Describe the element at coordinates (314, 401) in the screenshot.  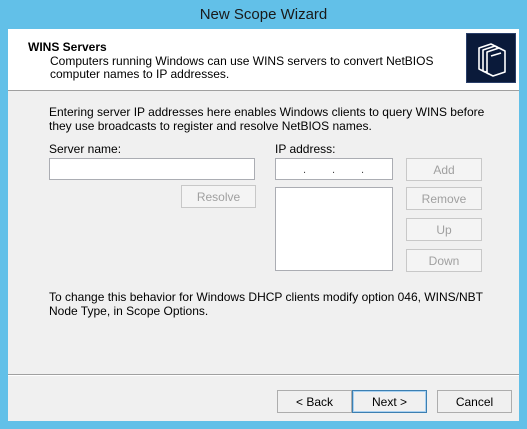
I see `back-button: < Back` at that location.